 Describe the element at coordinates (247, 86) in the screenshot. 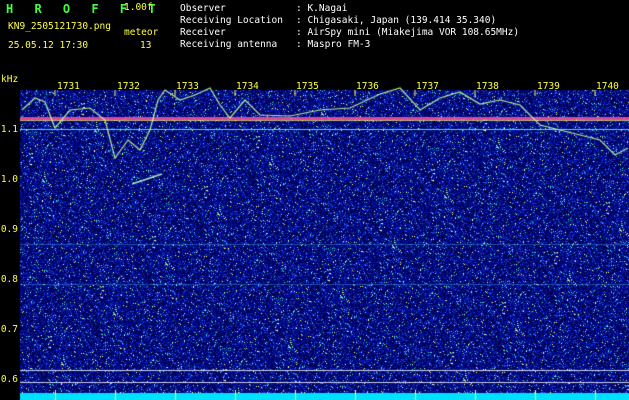

I see `time-tick-label: 1734` at that location.